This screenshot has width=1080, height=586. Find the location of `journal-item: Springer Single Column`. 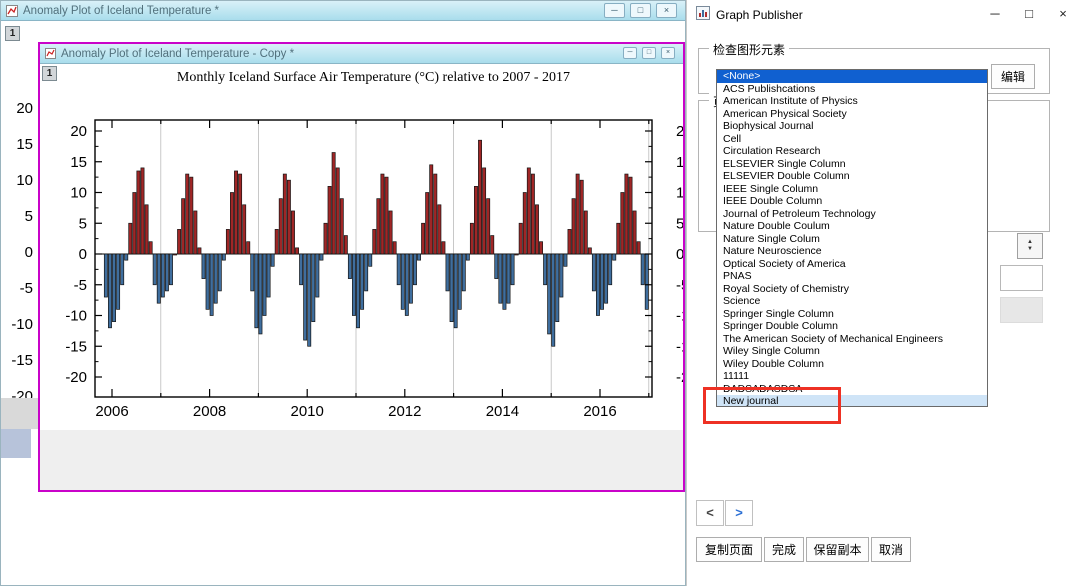

journal-item: Springer Single Column is located at coordinates (852, 314).